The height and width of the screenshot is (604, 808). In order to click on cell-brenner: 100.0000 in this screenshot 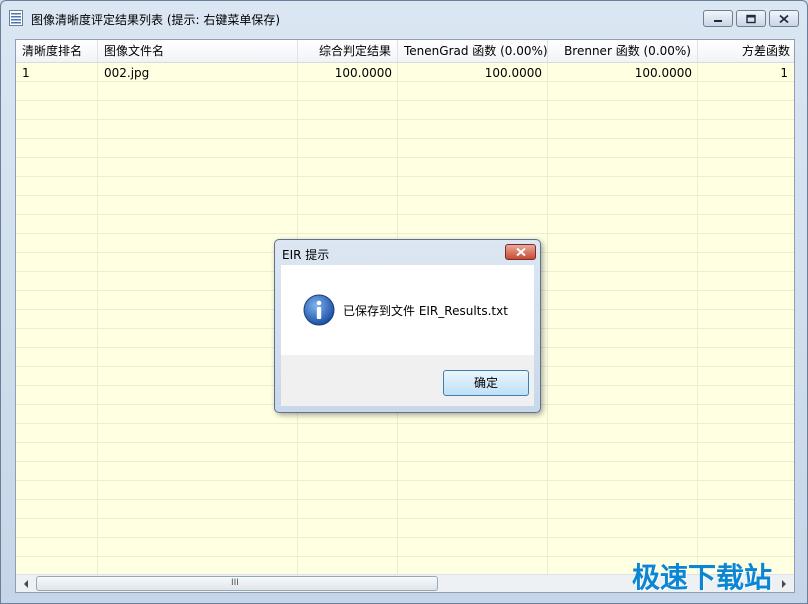, I will do `click(663, 73)`.